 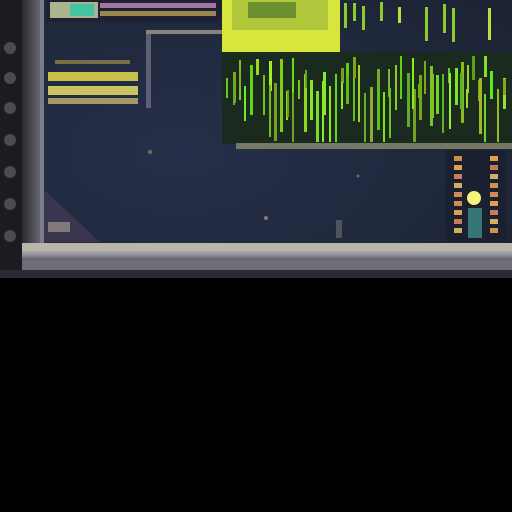 What do you see at coordinates (374, 146) in the screenshot?
I see `logic-bus` at bounding box center [374, 146].